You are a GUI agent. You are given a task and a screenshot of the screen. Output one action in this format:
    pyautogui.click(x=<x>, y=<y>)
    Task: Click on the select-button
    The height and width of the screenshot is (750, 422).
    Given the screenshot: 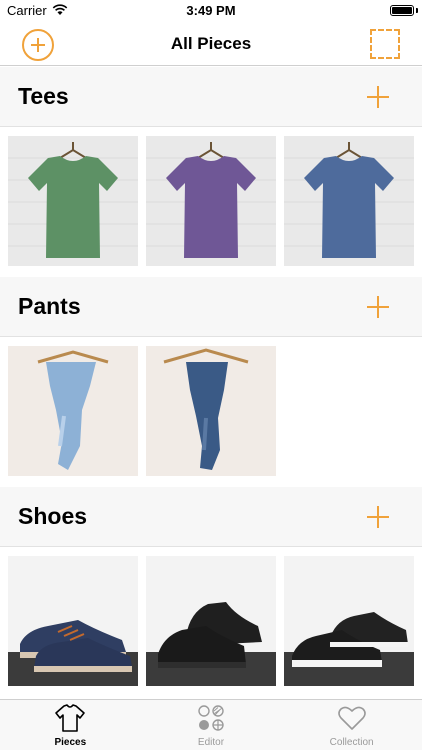 What is the action you would take?
    pyautogui.click(x=385, y=44)
    